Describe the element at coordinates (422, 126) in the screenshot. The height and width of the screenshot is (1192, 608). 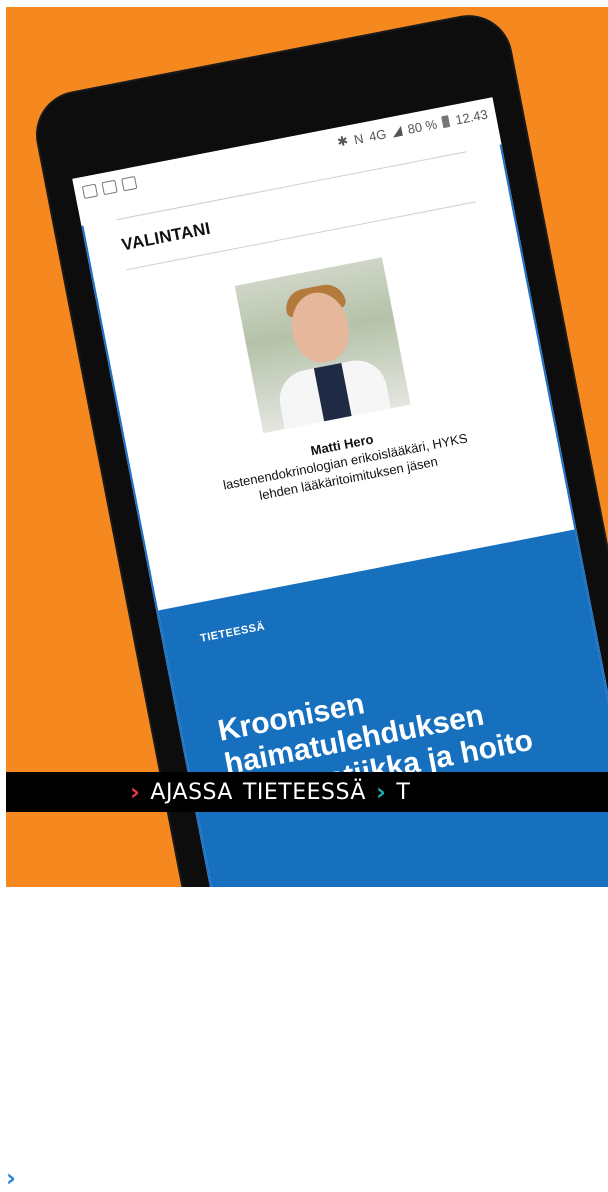
I see `battery-percent: 80 %` at that location.